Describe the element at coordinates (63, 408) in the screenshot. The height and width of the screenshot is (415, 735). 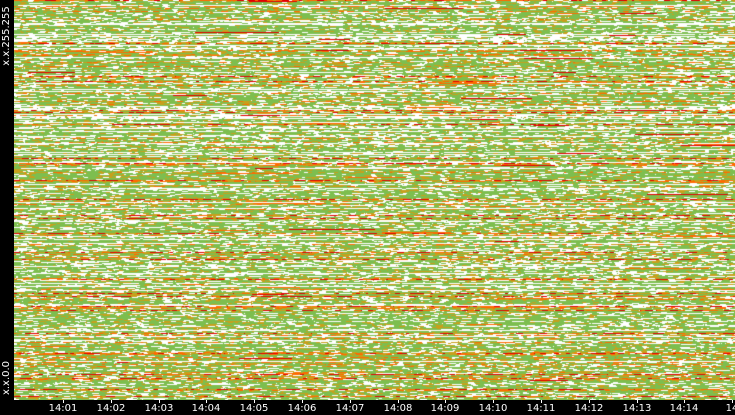
I see `x-tick-label: 14:01` at that location.